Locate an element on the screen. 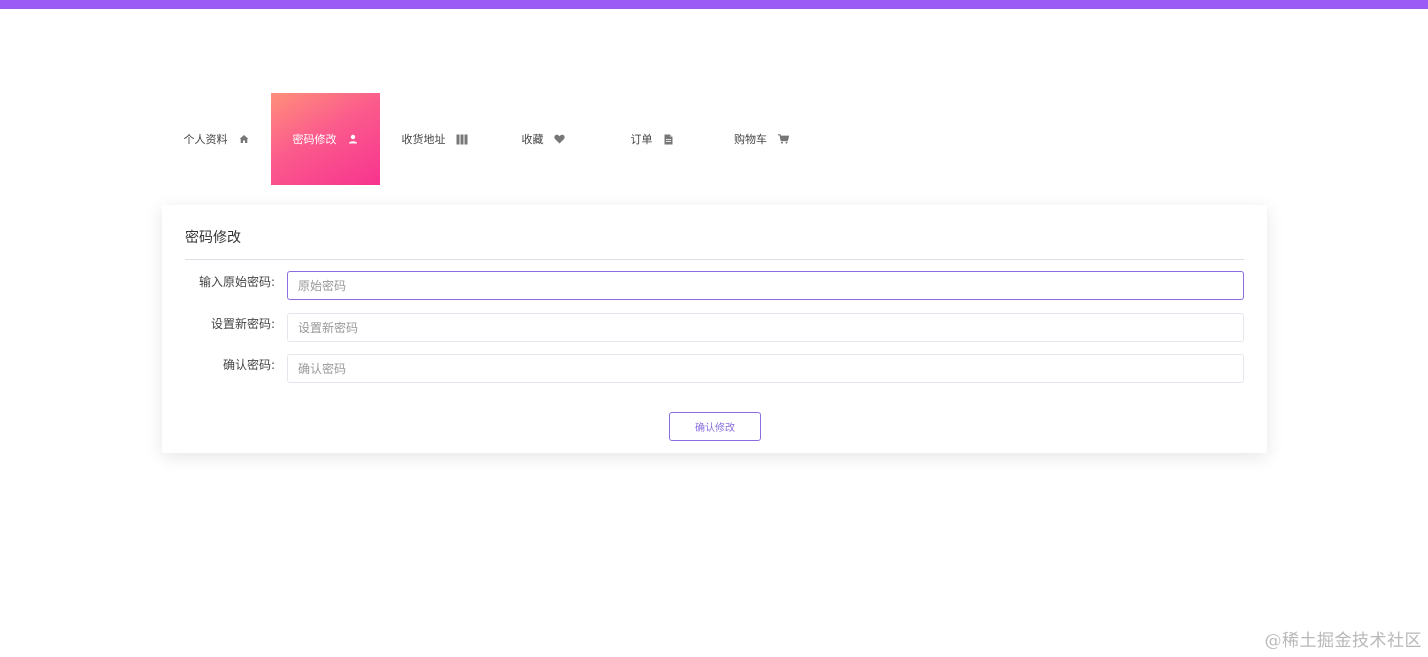 The width and height of the screenshot is (1428, 657). heart-icon is located at coordinates (560, 139).